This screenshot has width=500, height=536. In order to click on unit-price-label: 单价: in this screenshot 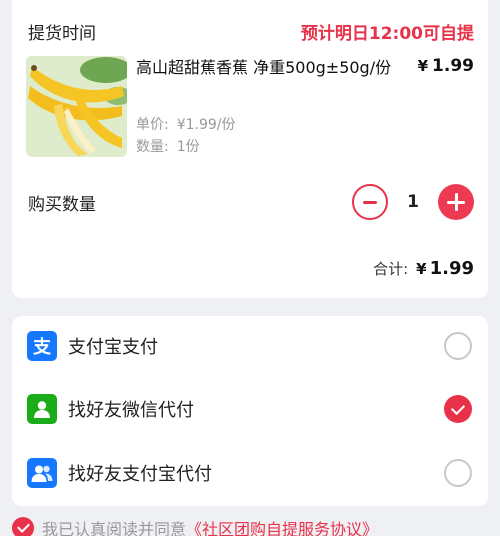, I will do `click(152, 125)`.